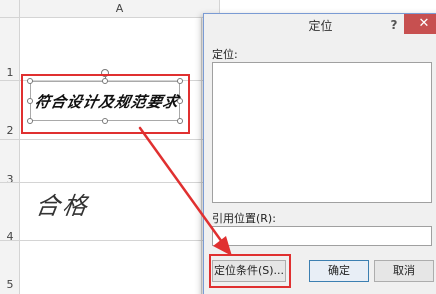  Describe the element at coordinates (404, 271) in the screenshot. I see `cancel-button: 取消` at that location.